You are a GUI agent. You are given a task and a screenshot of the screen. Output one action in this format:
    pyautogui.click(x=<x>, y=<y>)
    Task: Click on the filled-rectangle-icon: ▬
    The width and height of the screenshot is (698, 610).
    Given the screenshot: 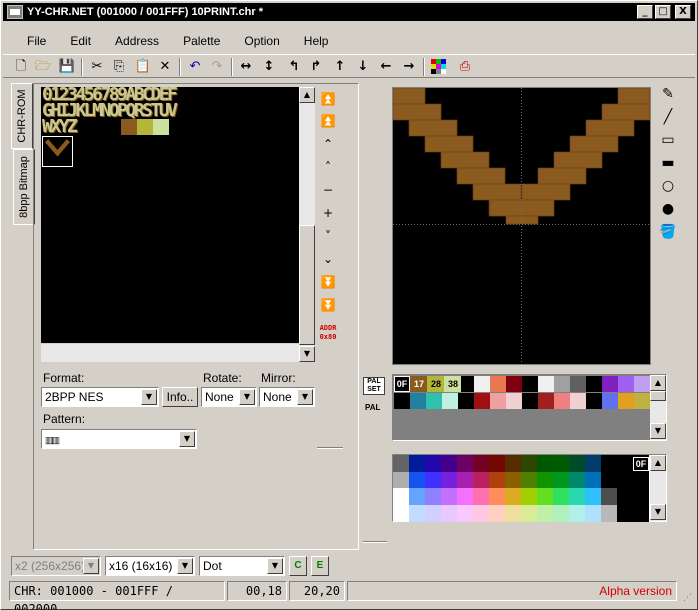 What is the action you would take?
    pyautogui.click(x=668, y=163)
    